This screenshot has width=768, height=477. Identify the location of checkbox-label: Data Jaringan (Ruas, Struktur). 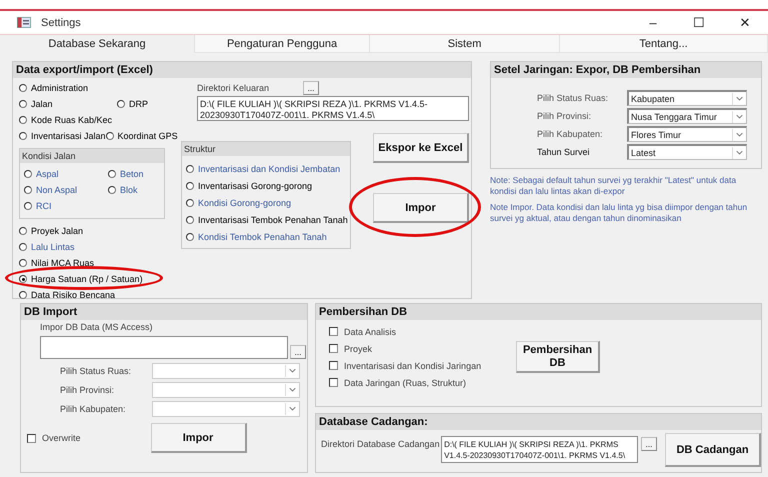
(405, 383).